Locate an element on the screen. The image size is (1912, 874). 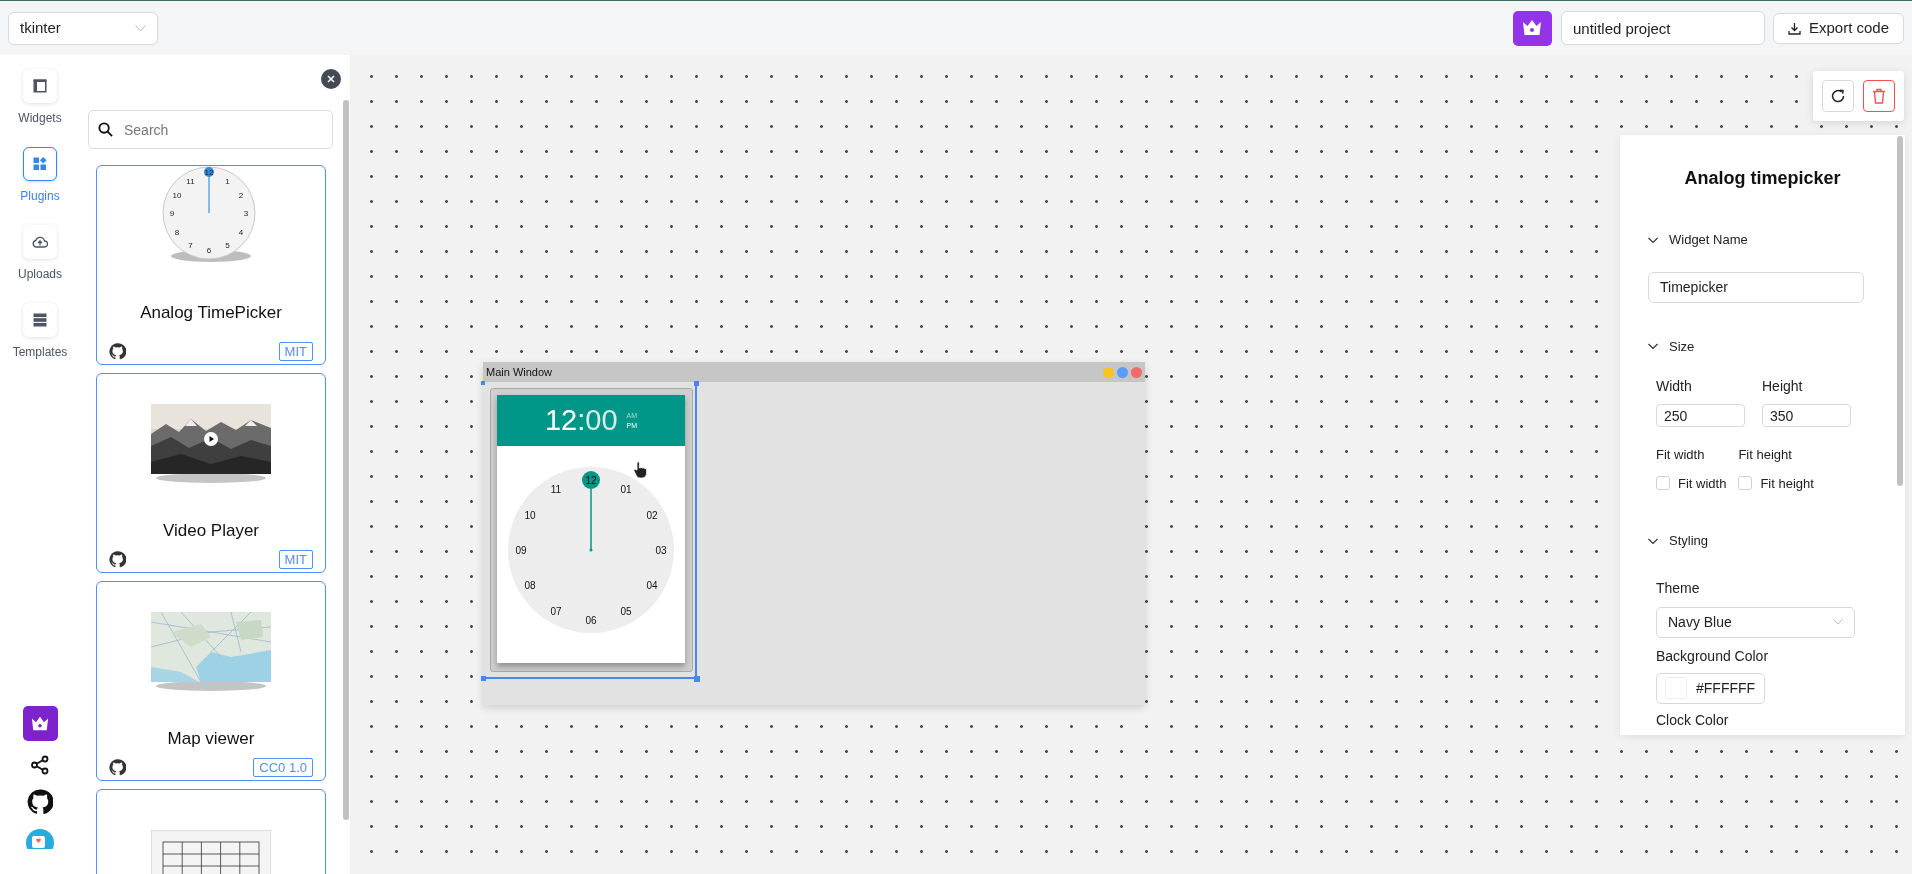
plugin-card: 12 1 2 3 4 5 6 7 8 9 10 11 Analog TimePicker MIT is located at coordinates (211, 265).